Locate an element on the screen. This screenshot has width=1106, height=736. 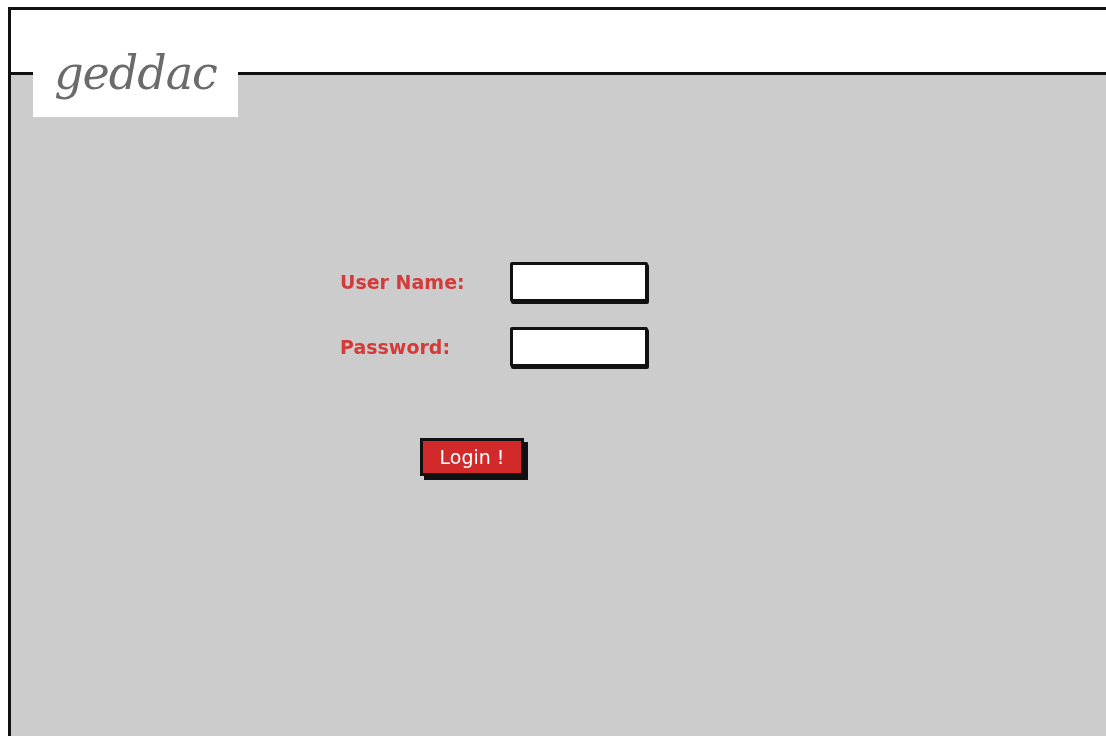
field-label: Password: is located at coordinates (396, 347).